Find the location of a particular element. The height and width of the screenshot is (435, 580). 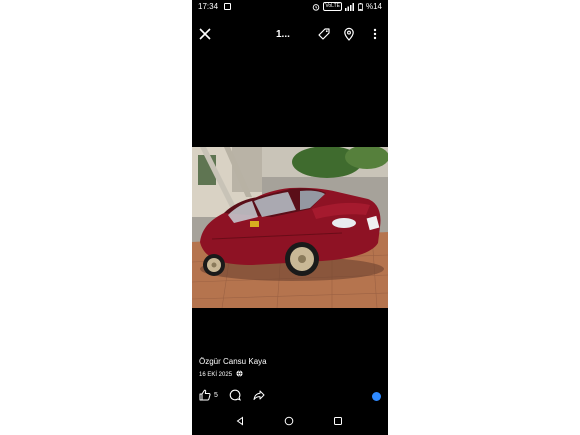

location-pin-icon is located at coordinates (350, 35).